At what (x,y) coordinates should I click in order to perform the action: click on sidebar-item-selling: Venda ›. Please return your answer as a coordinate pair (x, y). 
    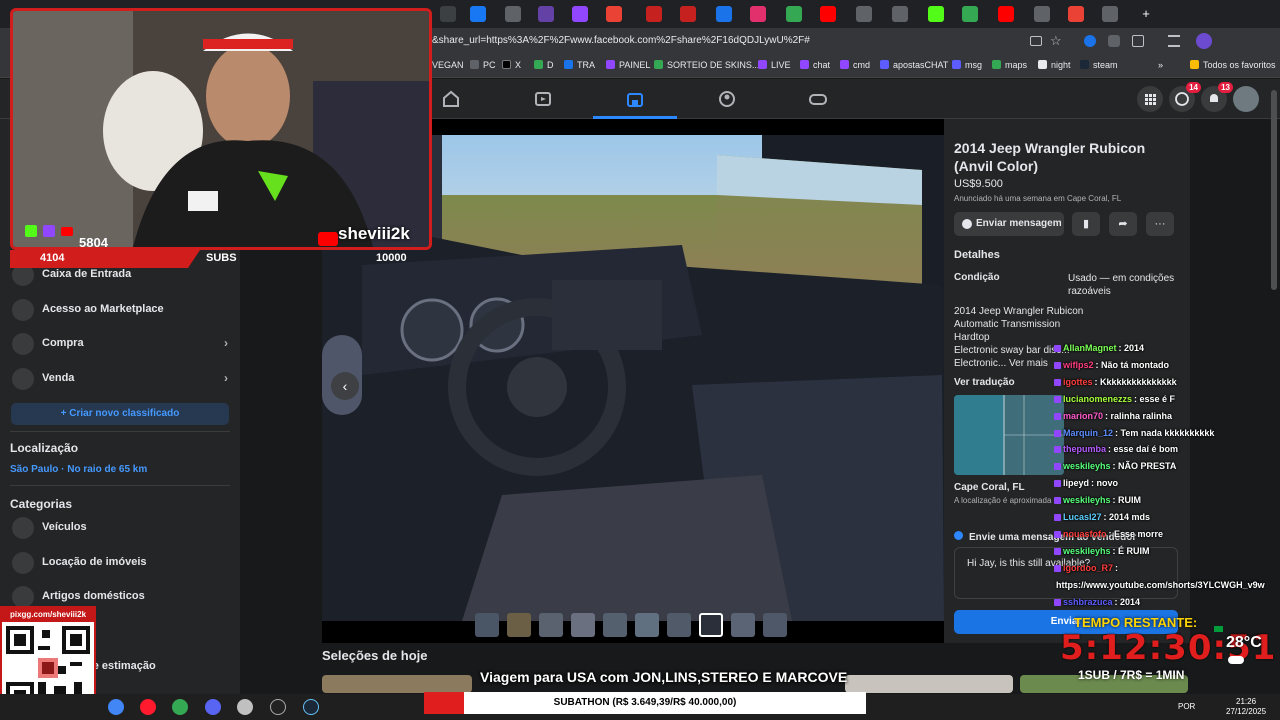
    Looking at the image, I should click on (120, 379).